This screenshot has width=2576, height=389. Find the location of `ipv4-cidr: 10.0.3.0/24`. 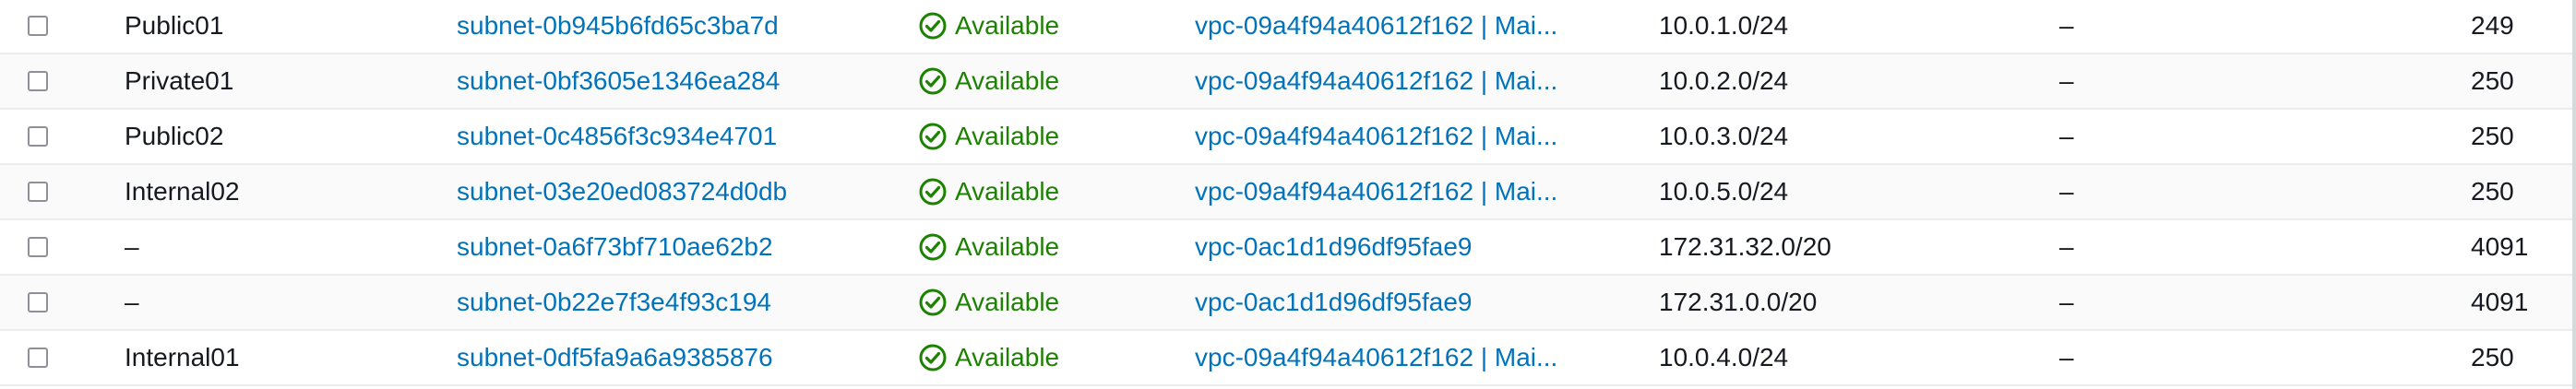

ipv4-cidr: 10.0.3.0/24 is located at coordinates (1724, 136).